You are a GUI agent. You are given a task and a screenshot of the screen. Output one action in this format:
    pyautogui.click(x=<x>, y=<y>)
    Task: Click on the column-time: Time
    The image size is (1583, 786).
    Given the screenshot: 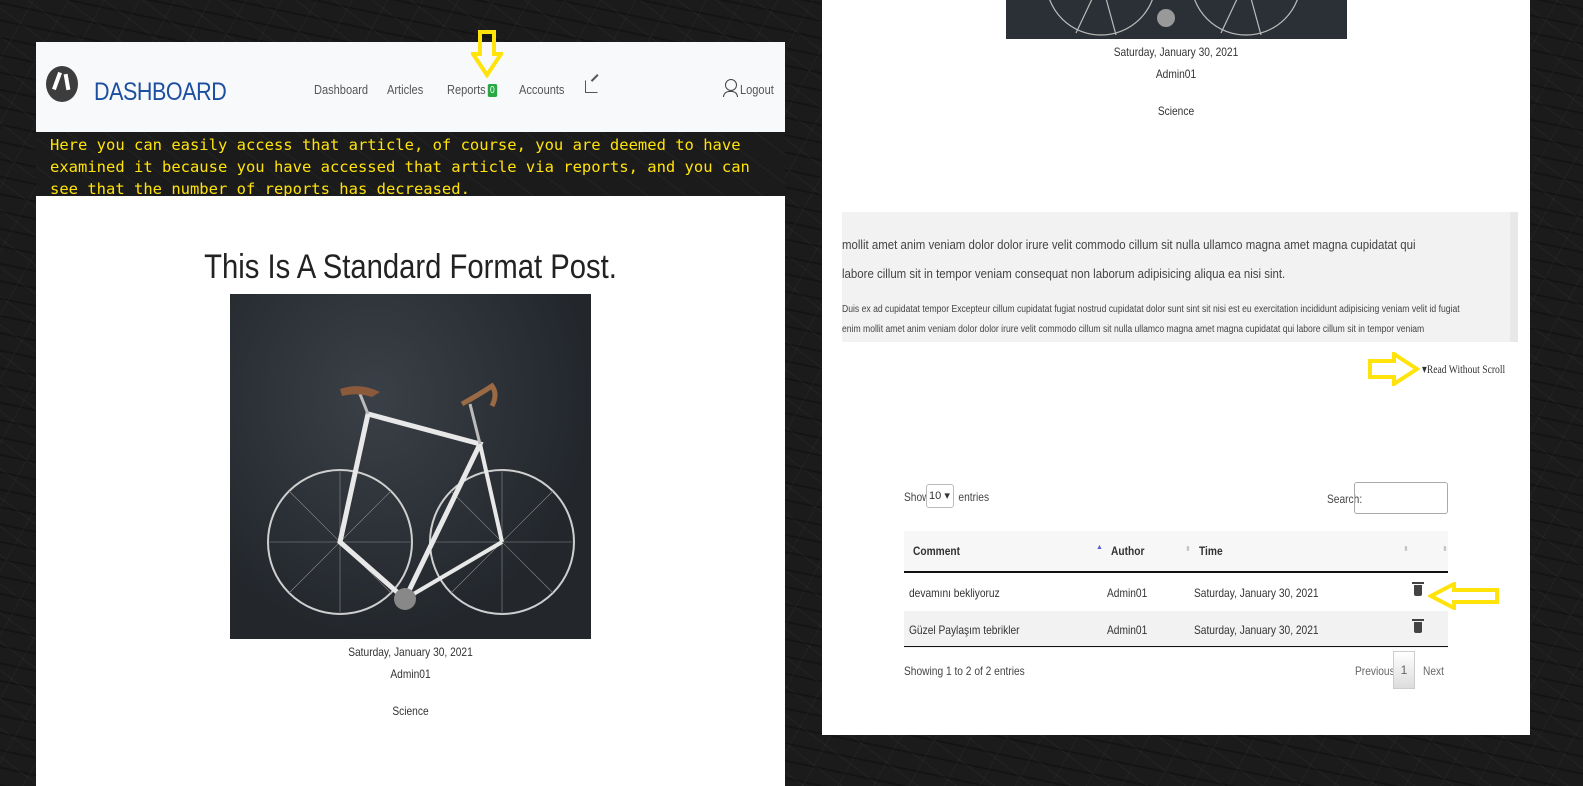 What is the action you would take?
    pyautogui.click(x=1211, y=551)
    